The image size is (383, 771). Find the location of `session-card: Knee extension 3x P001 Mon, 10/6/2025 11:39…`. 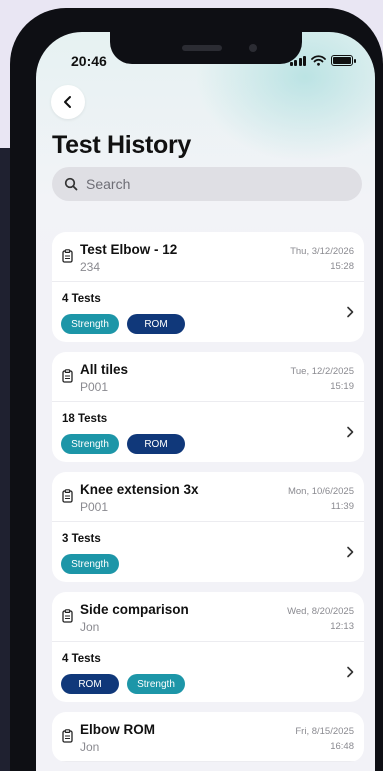

session-card: Knee extension 3x P001 Mon, 10/6/2025 11:39… is located at coordinates (208, 527).